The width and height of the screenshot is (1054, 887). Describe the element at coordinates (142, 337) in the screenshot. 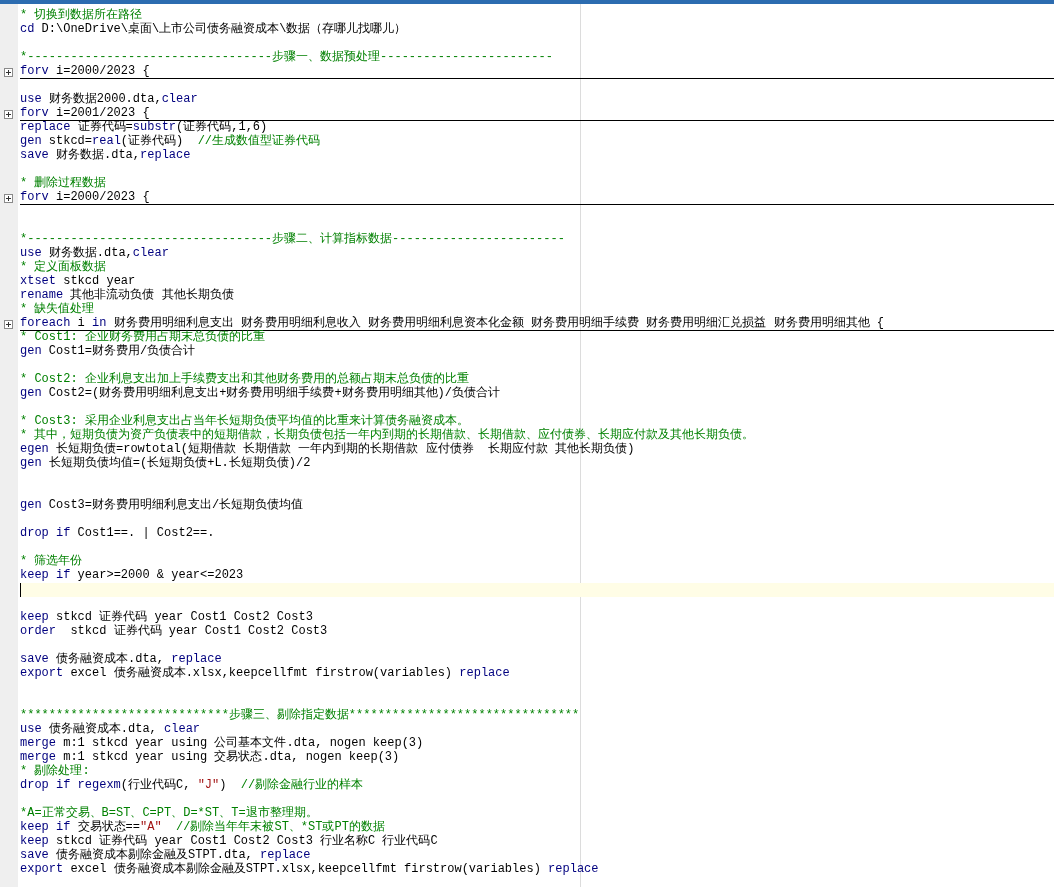

I see `code-line: * Cost1: 企业财务费用占期末总负债的比重` at that location.